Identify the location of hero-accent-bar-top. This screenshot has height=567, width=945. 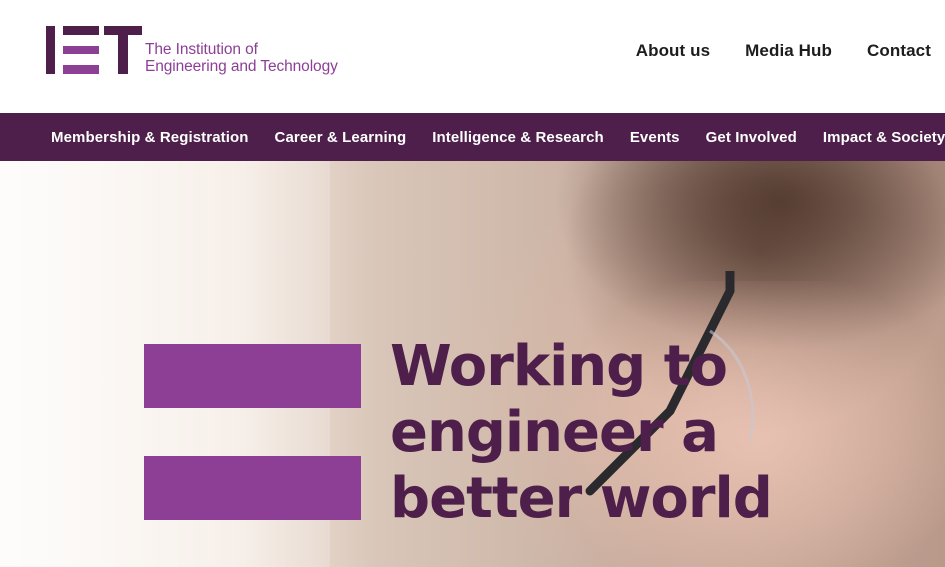
(252, 376).